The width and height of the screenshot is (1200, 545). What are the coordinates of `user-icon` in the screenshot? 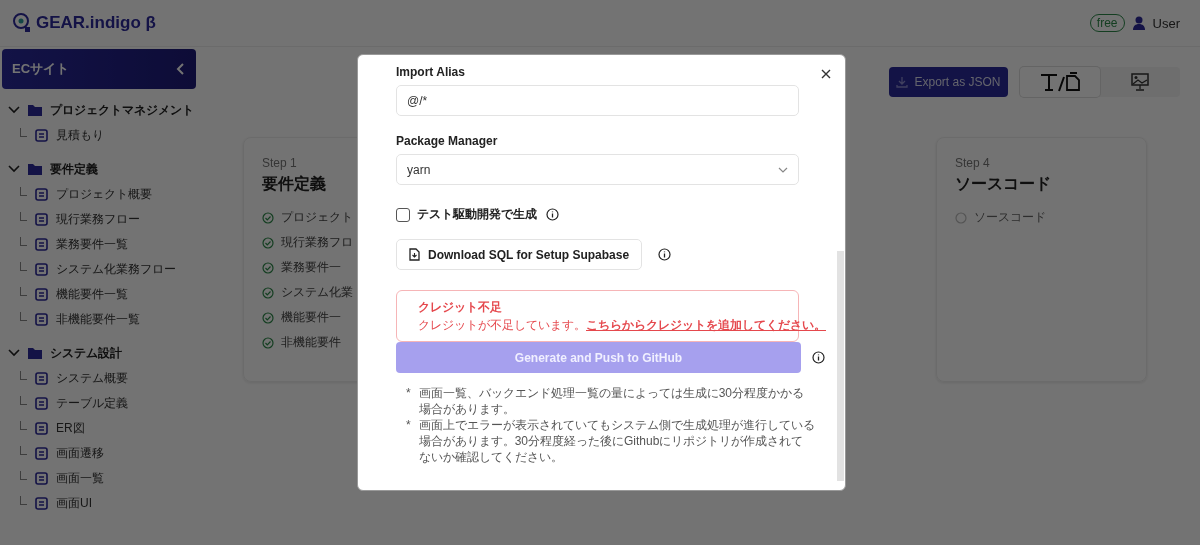 It's located at (1138, 23).